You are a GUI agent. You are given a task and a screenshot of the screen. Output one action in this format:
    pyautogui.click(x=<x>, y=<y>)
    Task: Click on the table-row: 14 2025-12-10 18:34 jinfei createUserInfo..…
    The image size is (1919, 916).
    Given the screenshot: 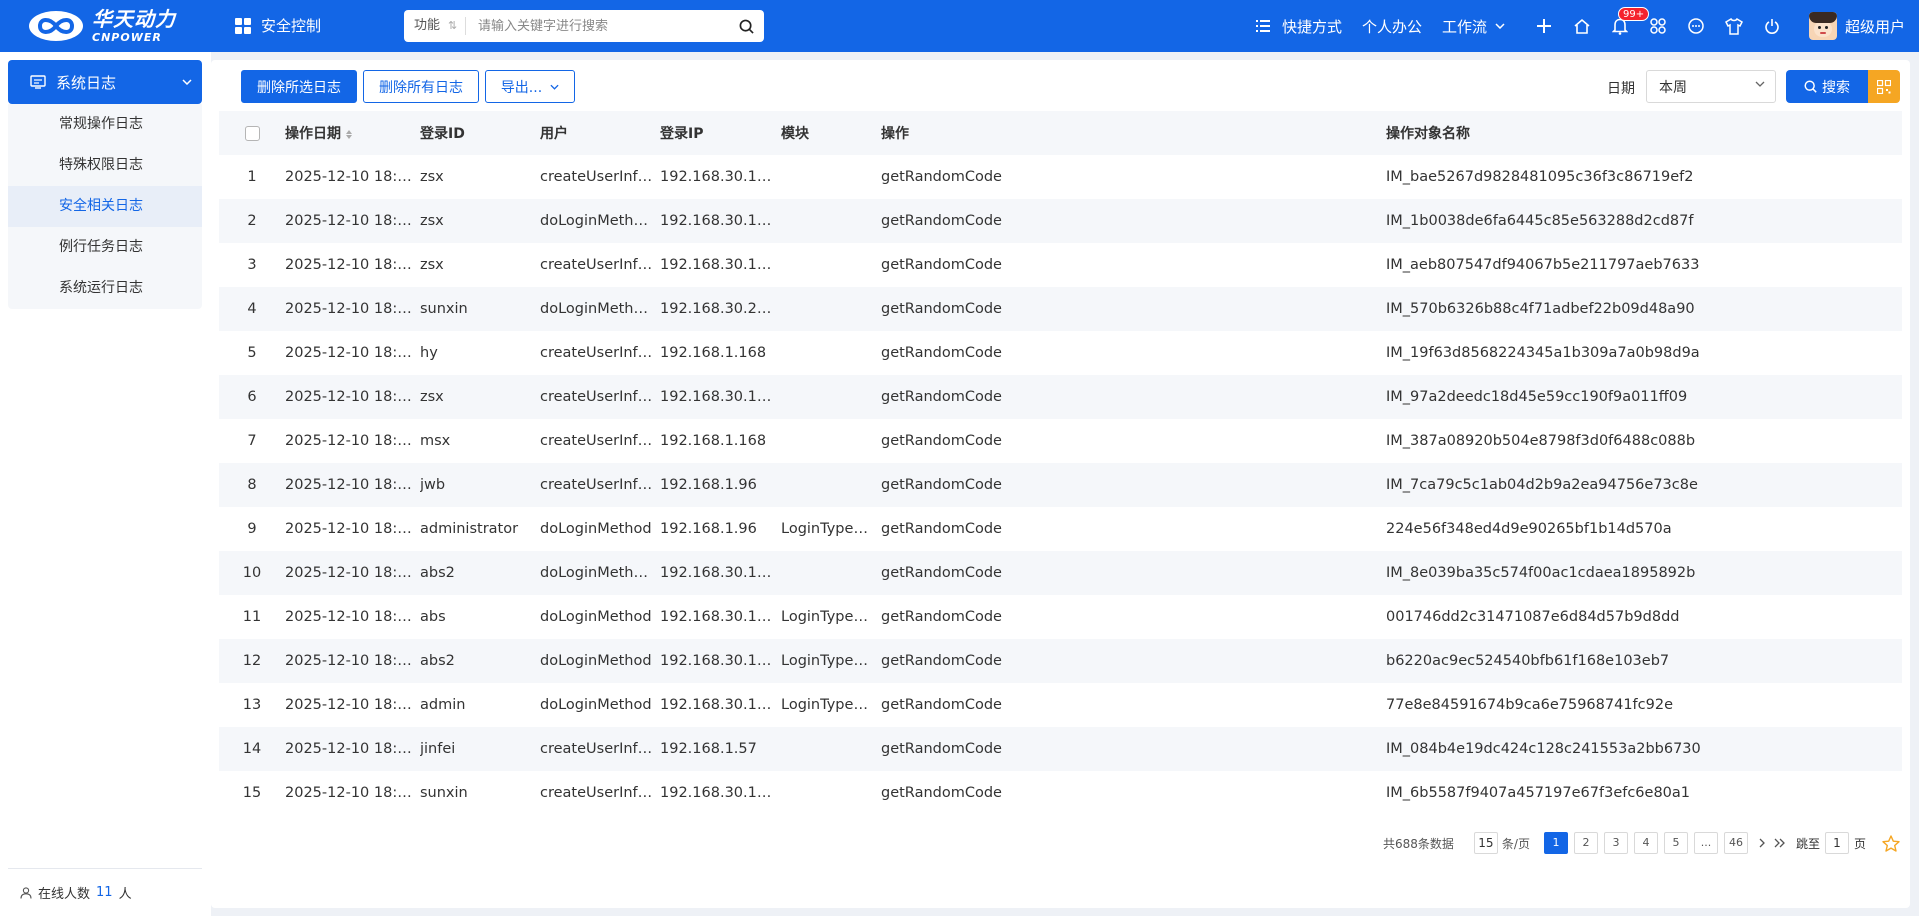 What is the action you would take?
    pyautogui.click(x=1060, y=749)
    